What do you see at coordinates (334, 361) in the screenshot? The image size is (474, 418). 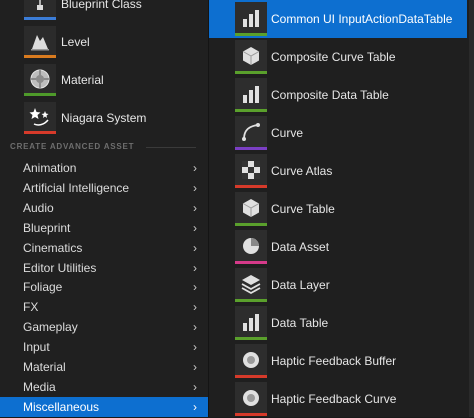 I see `asset-label: Haptic Feedback Buffer` at bounding box center [334, 361].